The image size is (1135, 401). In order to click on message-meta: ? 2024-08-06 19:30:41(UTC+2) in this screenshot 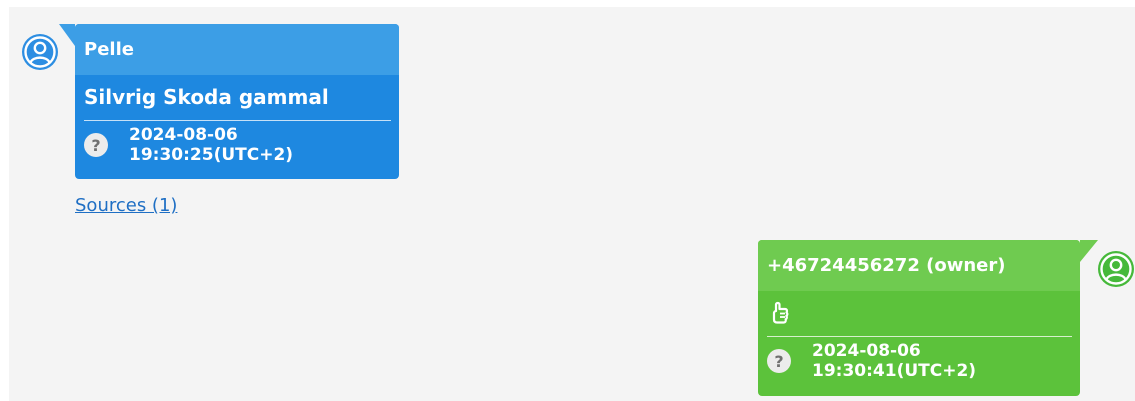, I will do `click(923, 361)`.